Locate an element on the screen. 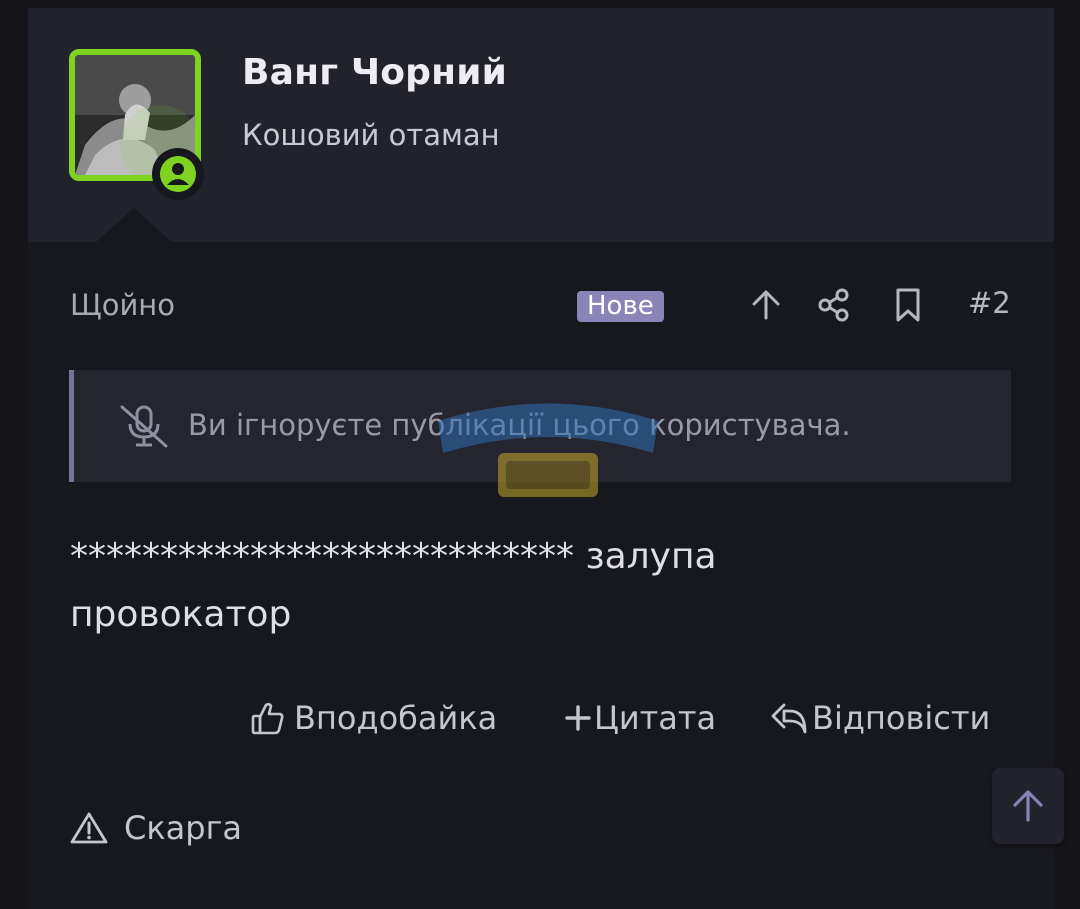  new-badge: Нове is located at coordinates (620, 306).